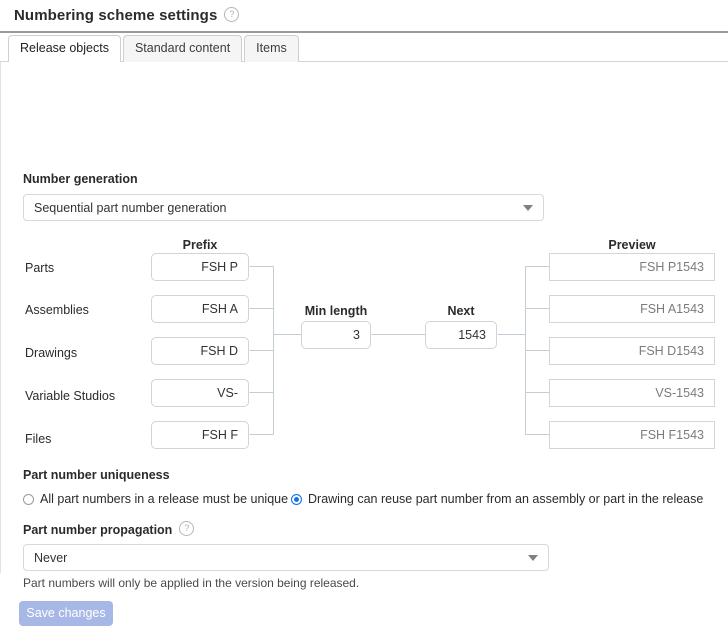 The image size is (728, 626). Describe the element at coordinates (200, 393) in the screenshot. I see `prefix-input-variable-studios: VS-` at that location.